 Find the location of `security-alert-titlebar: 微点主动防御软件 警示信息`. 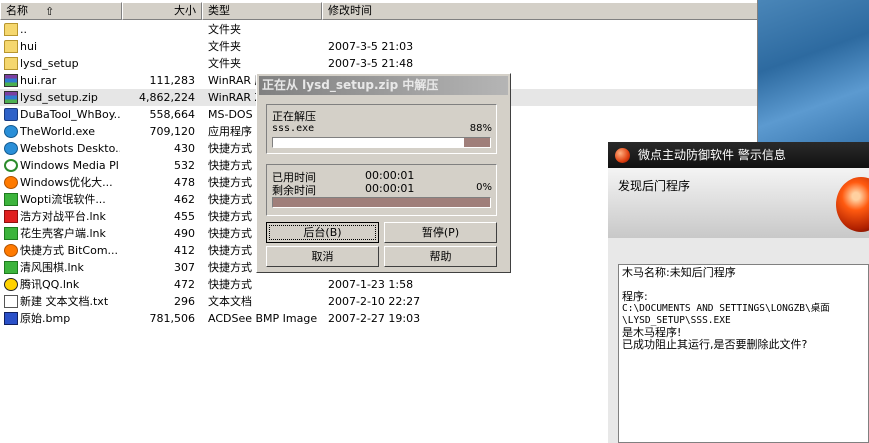

security-alert-titlebar: 微点主动防御软件 警示信息 is located at coordinates (738, 155).